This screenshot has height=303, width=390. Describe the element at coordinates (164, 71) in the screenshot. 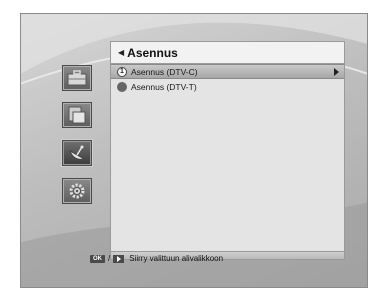

I see `menu-item-label: Asennus (DTV-C)` at that location.